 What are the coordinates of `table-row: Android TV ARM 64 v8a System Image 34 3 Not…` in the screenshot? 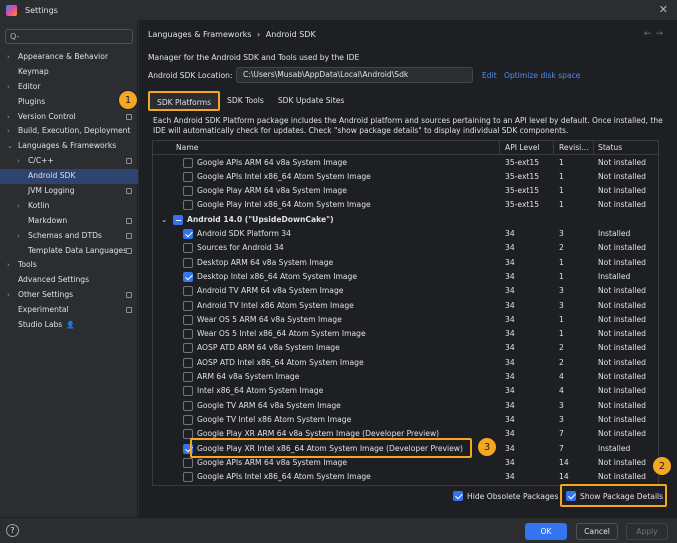 It's located at (405, 291).